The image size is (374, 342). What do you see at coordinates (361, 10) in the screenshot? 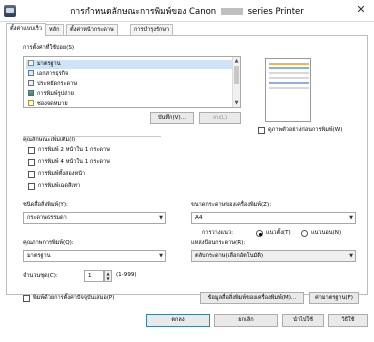
I see `close-icon: ✕` at bounding box center [361, 10].